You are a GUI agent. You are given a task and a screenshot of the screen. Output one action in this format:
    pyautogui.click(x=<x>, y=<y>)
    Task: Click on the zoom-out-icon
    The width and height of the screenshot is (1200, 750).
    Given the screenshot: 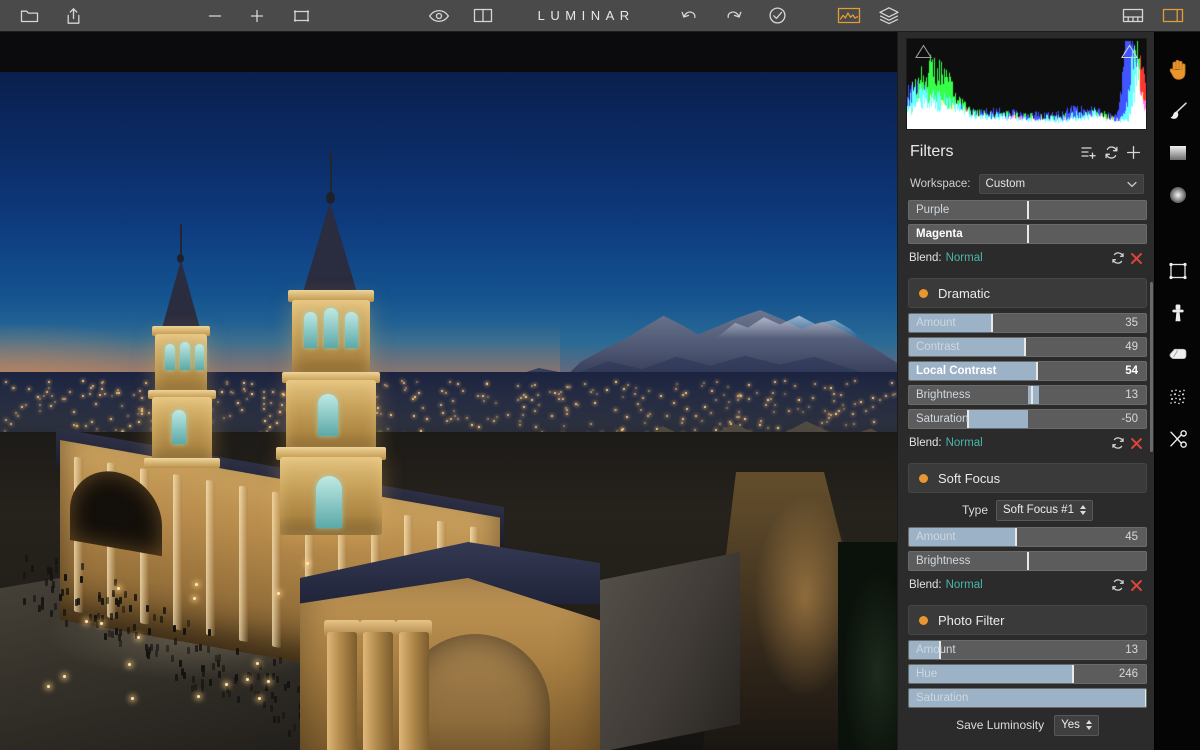 What is the action you would take?
    pyautogui.click(x=215, y=16)
    